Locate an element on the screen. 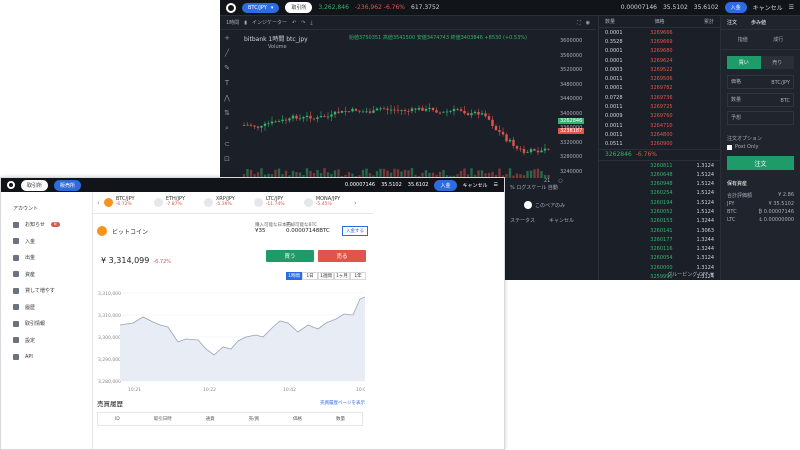 This screenshot has height=450, width=800. buy-toggle: 買い is located at coordinates (744, 62).